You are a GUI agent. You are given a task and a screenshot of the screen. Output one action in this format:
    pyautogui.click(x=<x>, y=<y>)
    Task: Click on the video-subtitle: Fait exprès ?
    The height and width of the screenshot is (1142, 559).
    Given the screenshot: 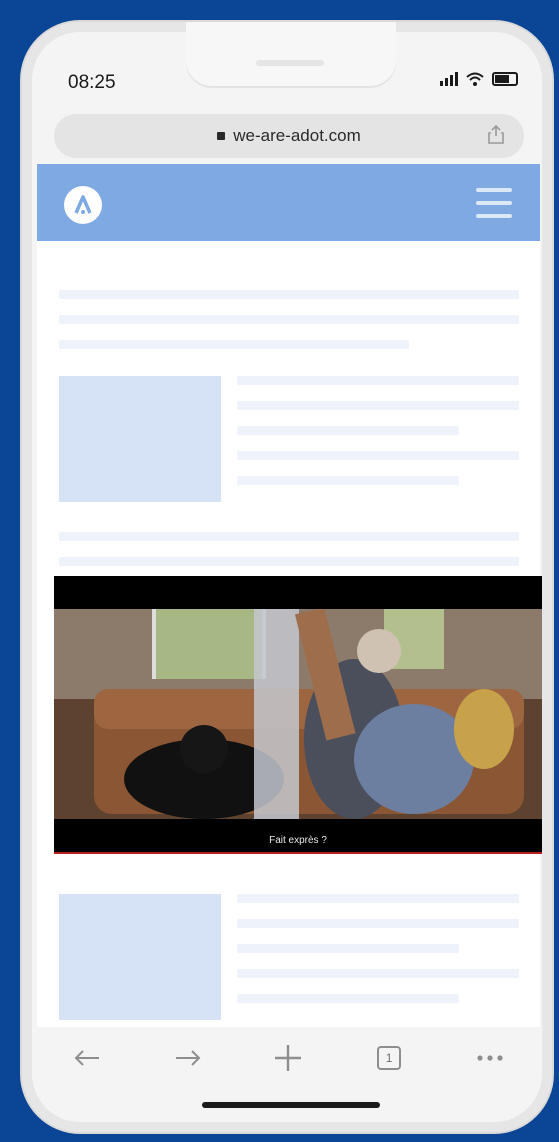 What is the action you would take?
    pyautogui.click(x=298, y=840)
    